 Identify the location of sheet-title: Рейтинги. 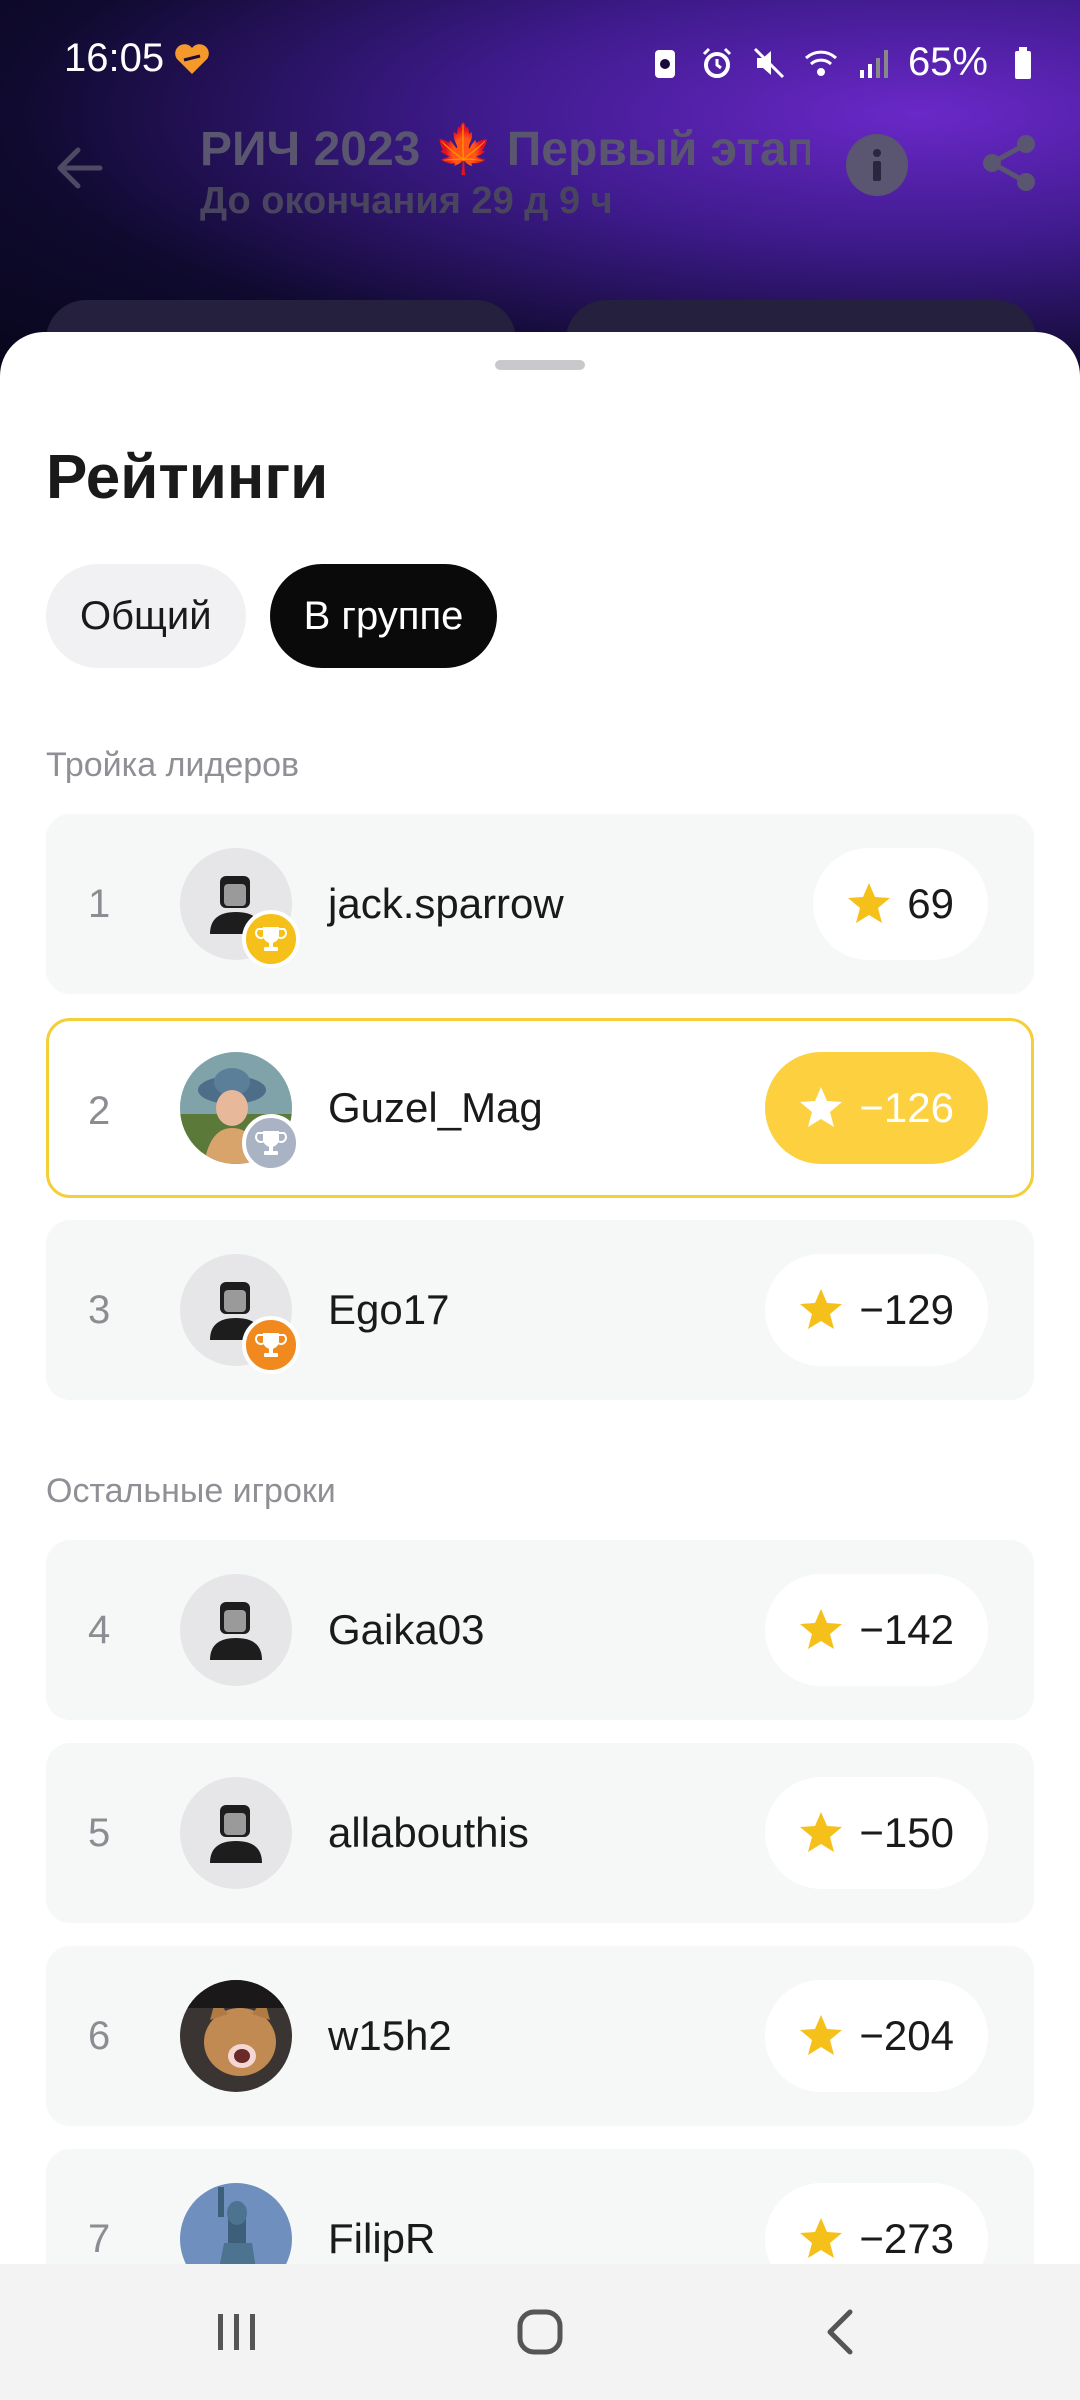
(187, 477).